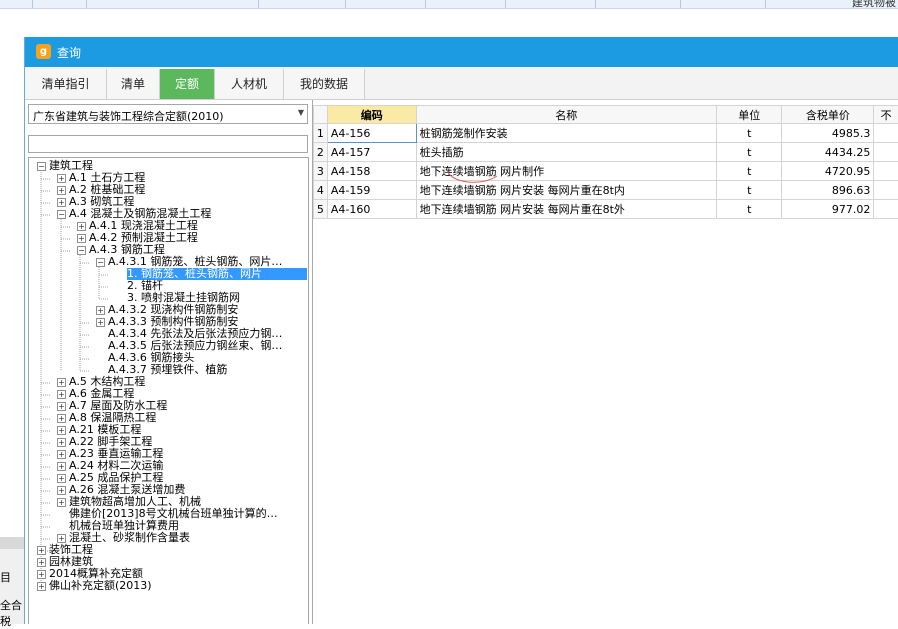  Describe the element at coordinates (449, 4) in the screenshot. I see `background-grid-strip: 建筑物被` at that location.